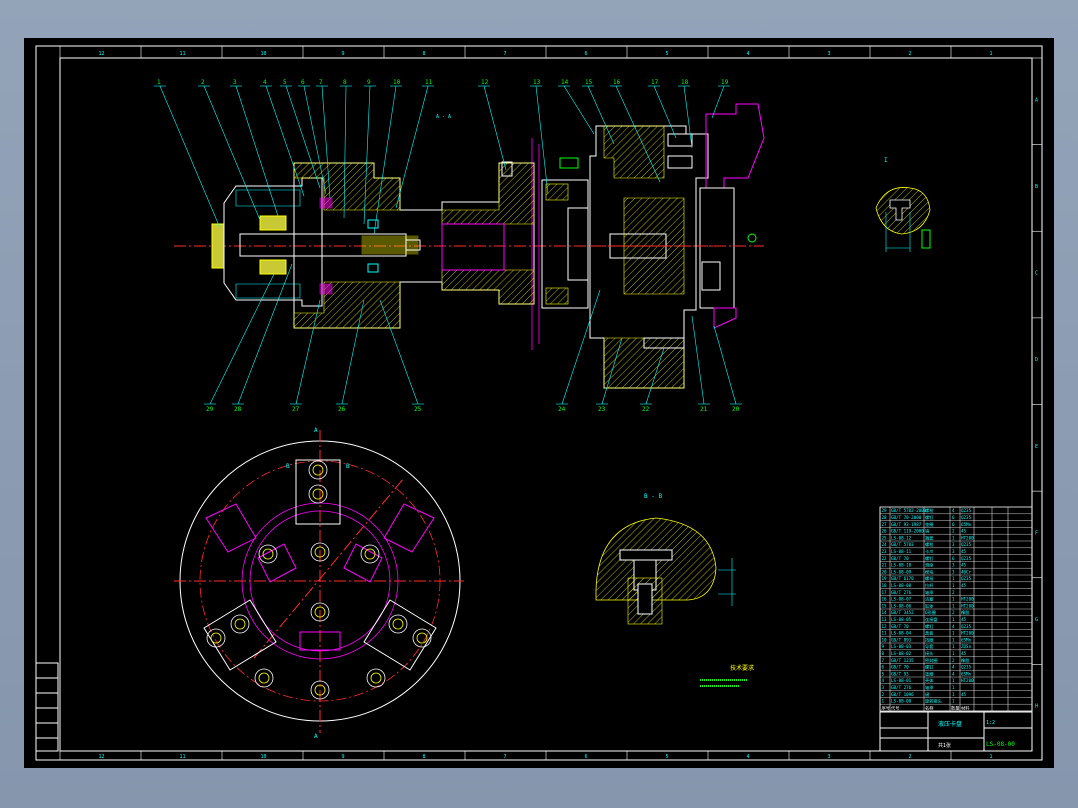  What do you see at coordinates (238, 409) in the screenshot?
I see `balloon-label: 28` at bounding box center [238, 409].